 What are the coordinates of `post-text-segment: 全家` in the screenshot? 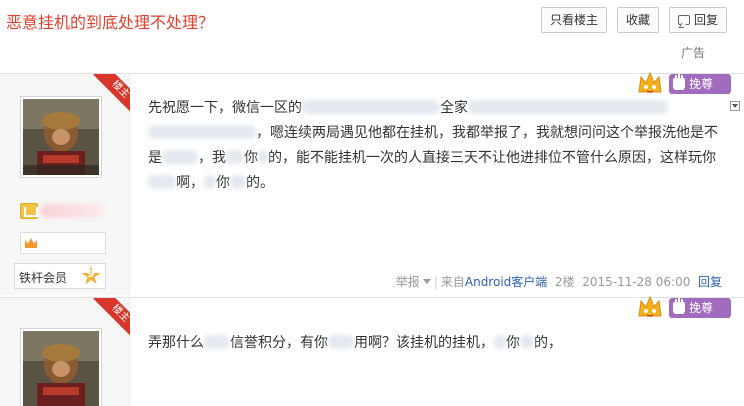 It's located at (454, 108).